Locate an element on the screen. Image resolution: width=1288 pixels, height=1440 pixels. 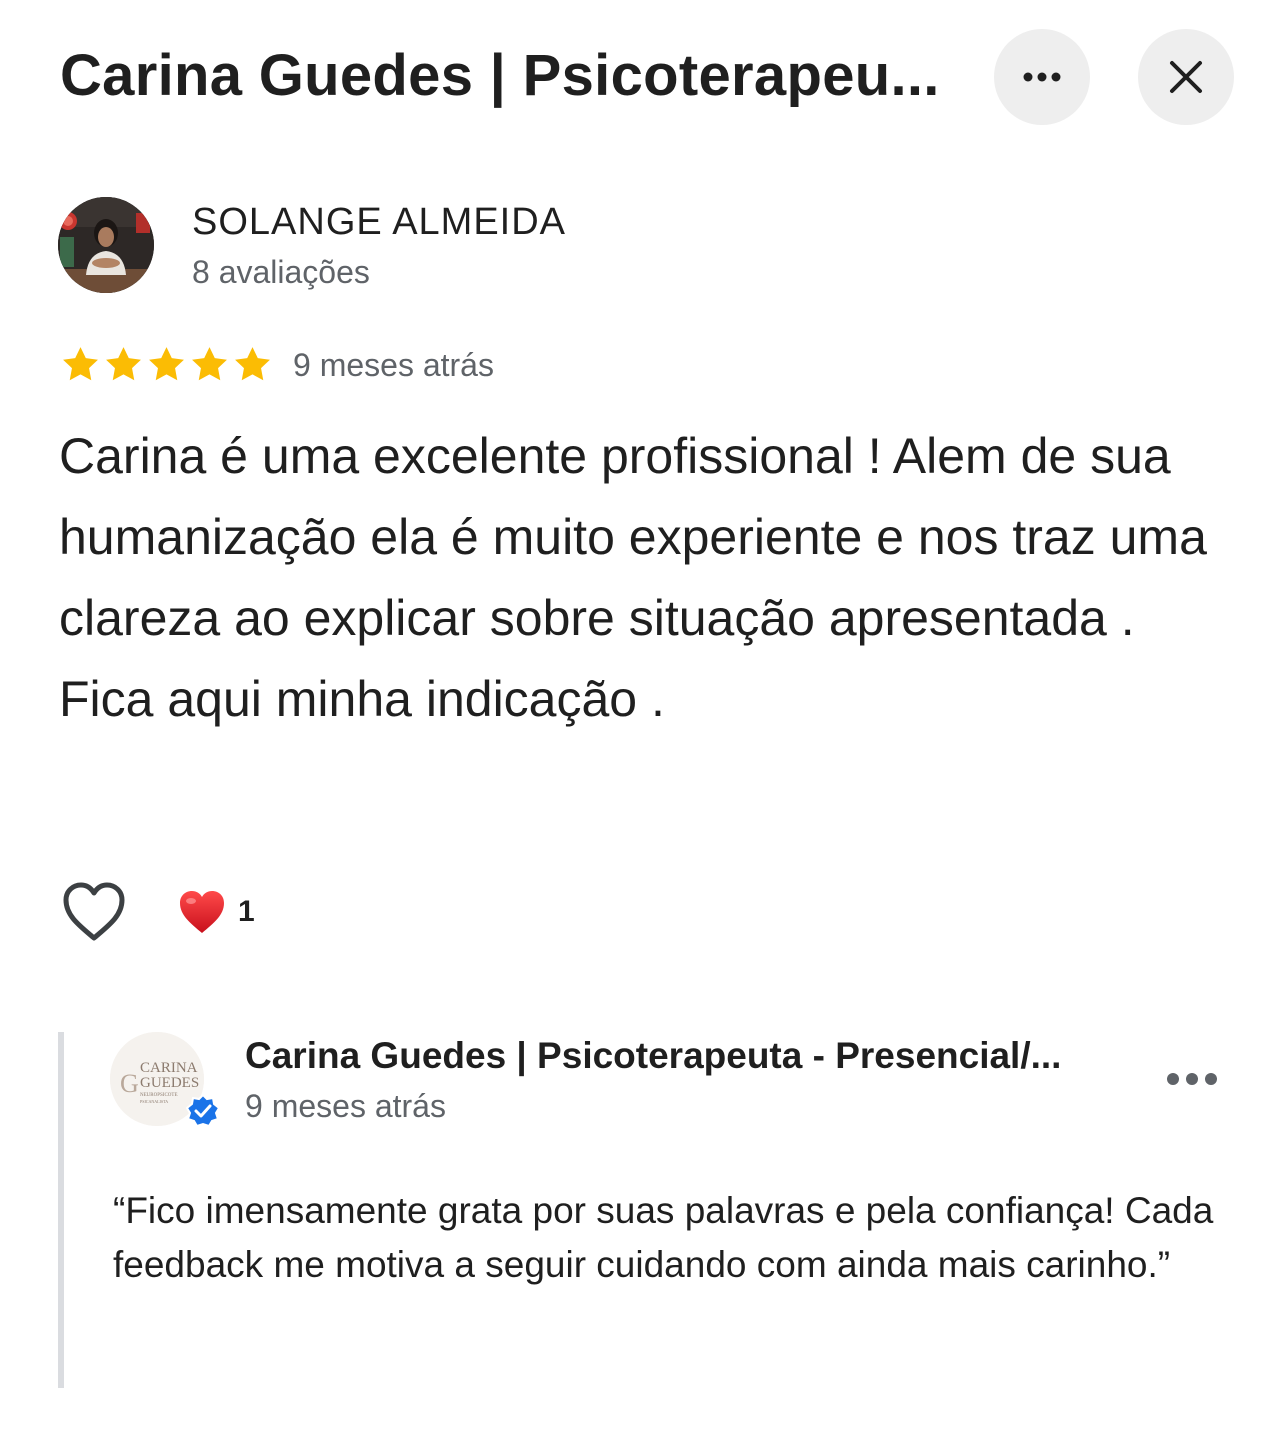
close-button is located at coordinates (1186, 77).